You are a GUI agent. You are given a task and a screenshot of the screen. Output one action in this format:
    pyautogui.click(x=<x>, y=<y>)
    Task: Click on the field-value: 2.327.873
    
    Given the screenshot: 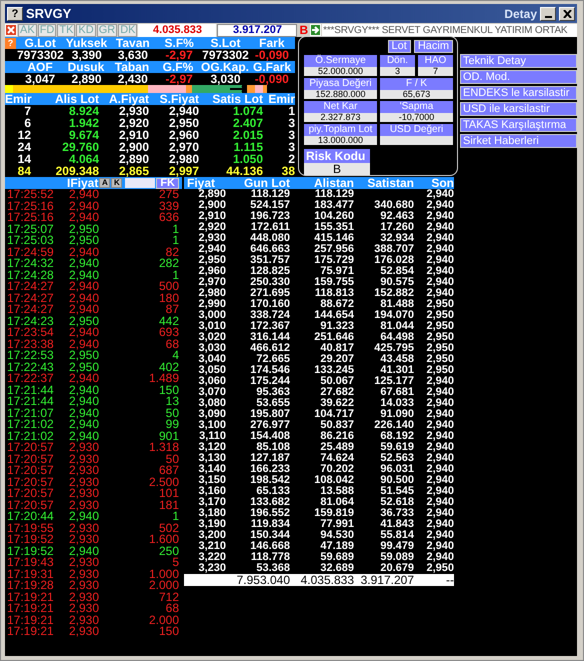 What is the action you would take?
    pyautogui.click(x=340, y=117)
    